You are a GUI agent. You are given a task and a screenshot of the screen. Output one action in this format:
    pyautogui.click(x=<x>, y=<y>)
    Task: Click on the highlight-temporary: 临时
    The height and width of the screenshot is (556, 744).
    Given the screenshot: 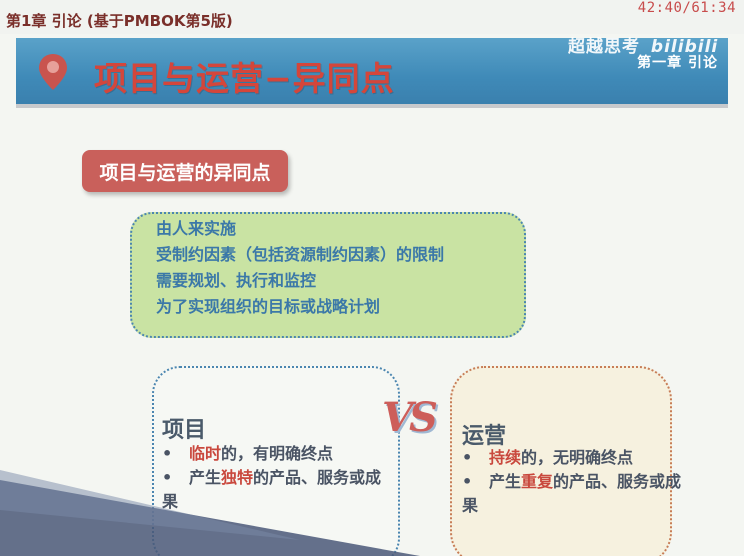 What is the action you would take?
    pyautogui.click(x=204, y=453)
    